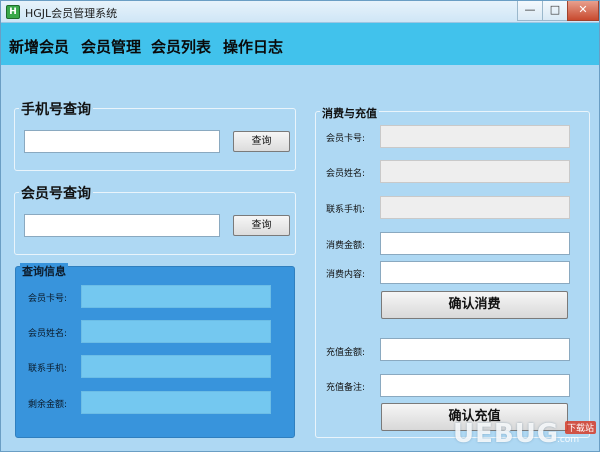  Describe the element at coordinates (346, 275) in the screenshot. I see `consume-content-label: 消费内容:` at that location.